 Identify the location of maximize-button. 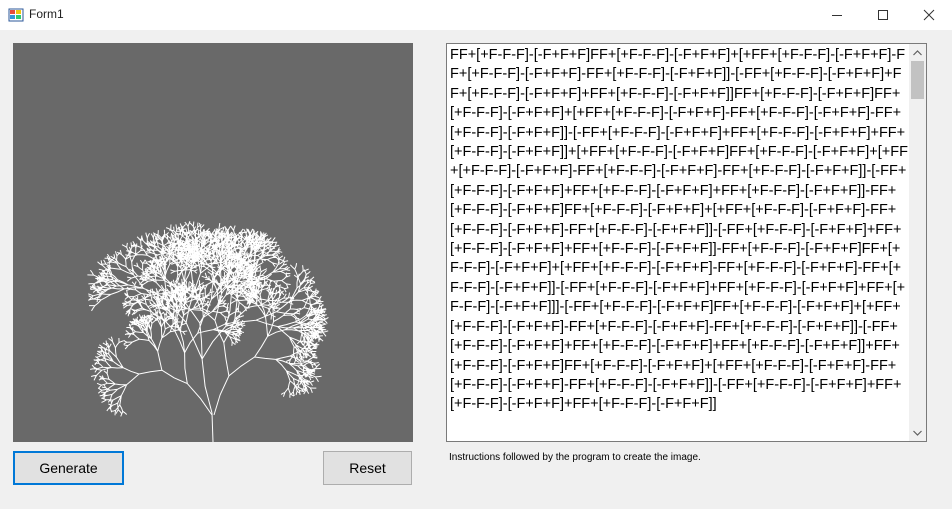
(883, 15).